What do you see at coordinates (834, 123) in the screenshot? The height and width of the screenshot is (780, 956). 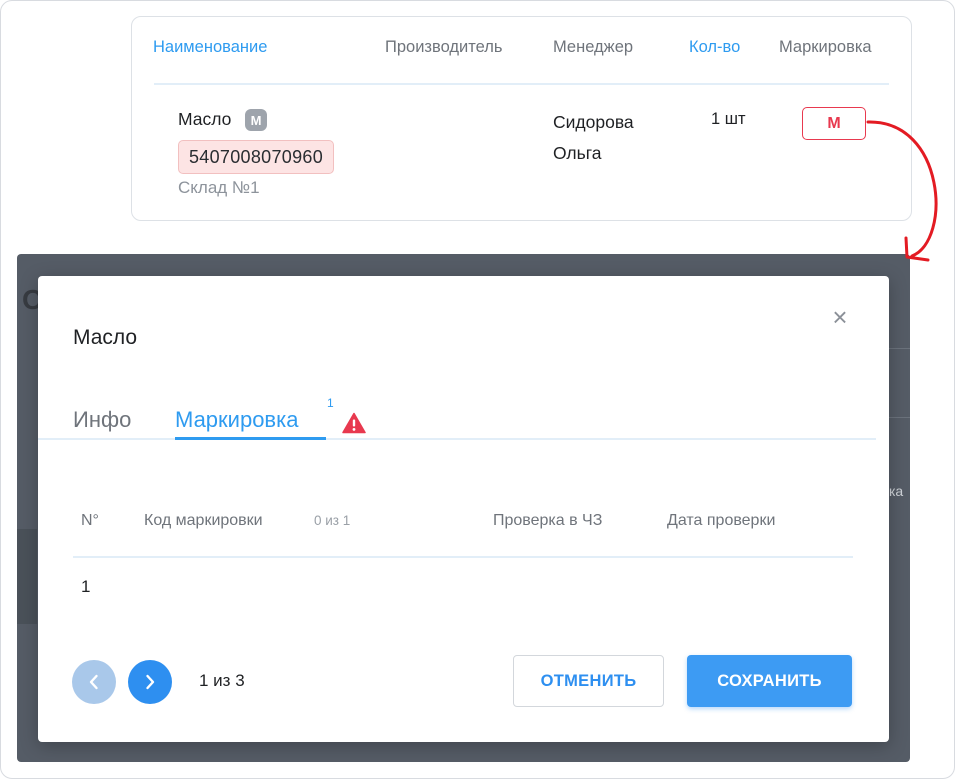 I see `marking-button: М` at bounding box center [834, 123].